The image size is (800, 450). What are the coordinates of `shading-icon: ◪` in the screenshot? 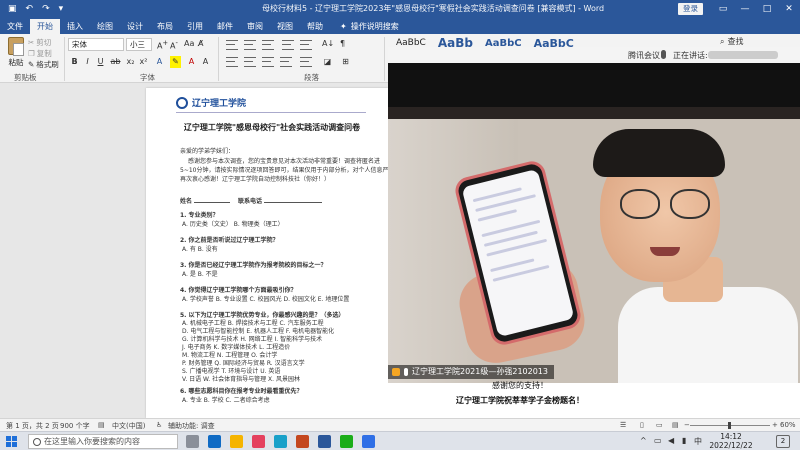 It's located at (327, 62).